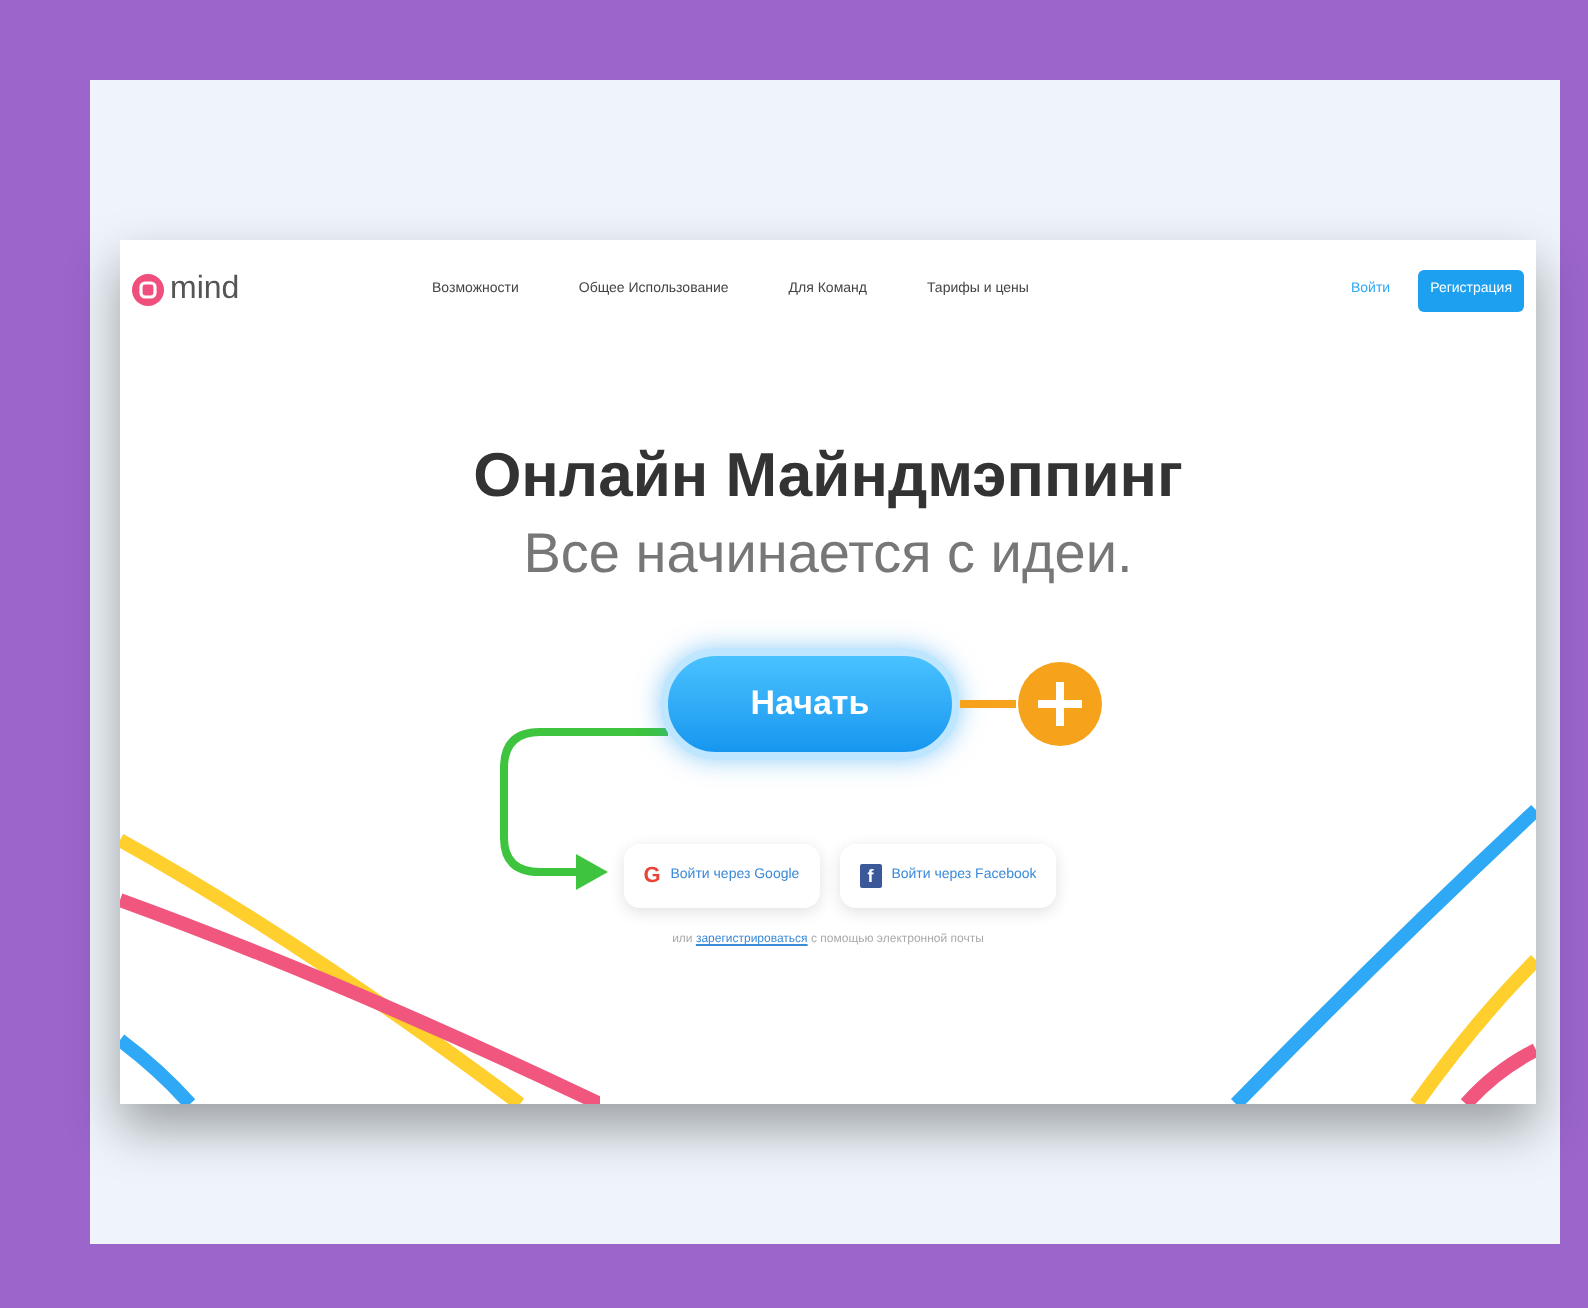 The width and height of the screenshot is (1588, 1308). What do you see at coordinates (148, 290) in the screenshot?
I see `logo-icon` at bounding box center [148, 290].